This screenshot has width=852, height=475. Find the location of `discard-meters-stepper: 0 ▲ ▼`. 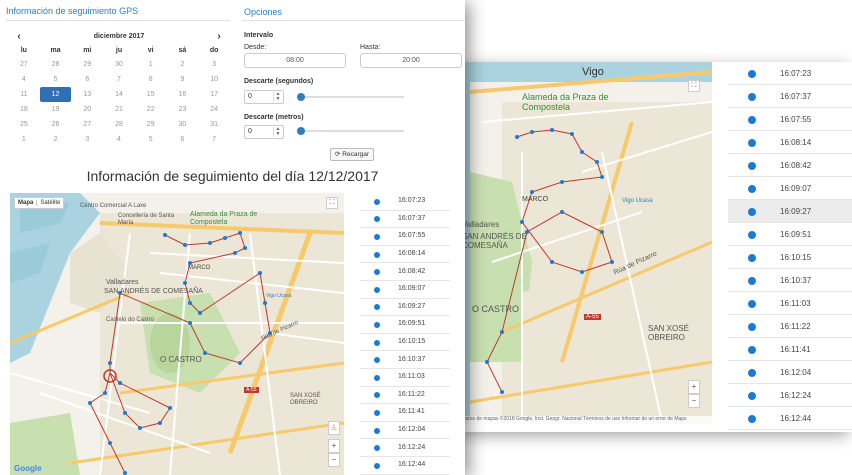

discard-meters-stepper: 0 ▲ ▼ is located at coordinates (264, 132).